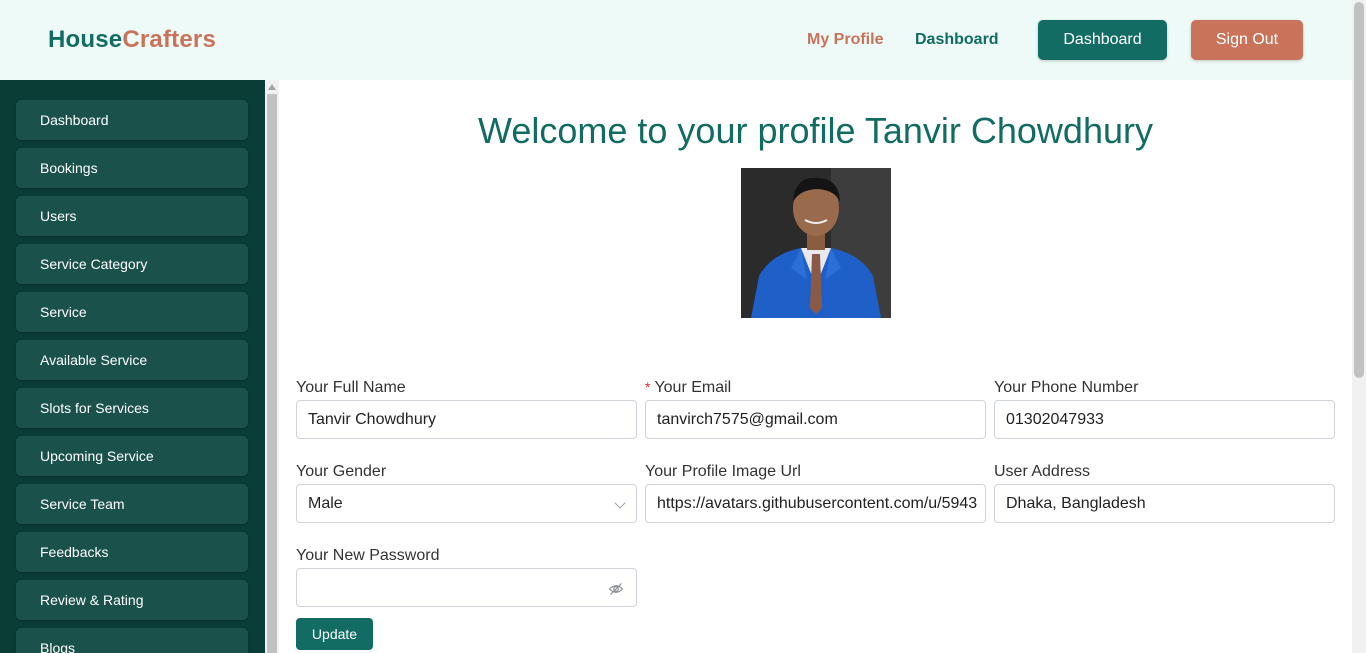 The image size is (1366, 653). What do you see at coordinates (132, 216) in the screenshot?
I see `sidebar-item-users: Users` at bounding box center [132, 216].